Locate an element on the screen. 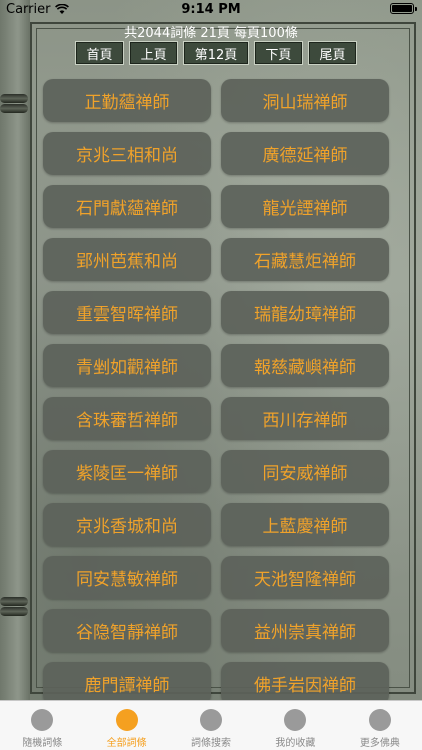 Image resolution: width=422 pixels, height=750 pixels. status-bar: Carrier 9:14 PM is located at coordinates (211, 10).